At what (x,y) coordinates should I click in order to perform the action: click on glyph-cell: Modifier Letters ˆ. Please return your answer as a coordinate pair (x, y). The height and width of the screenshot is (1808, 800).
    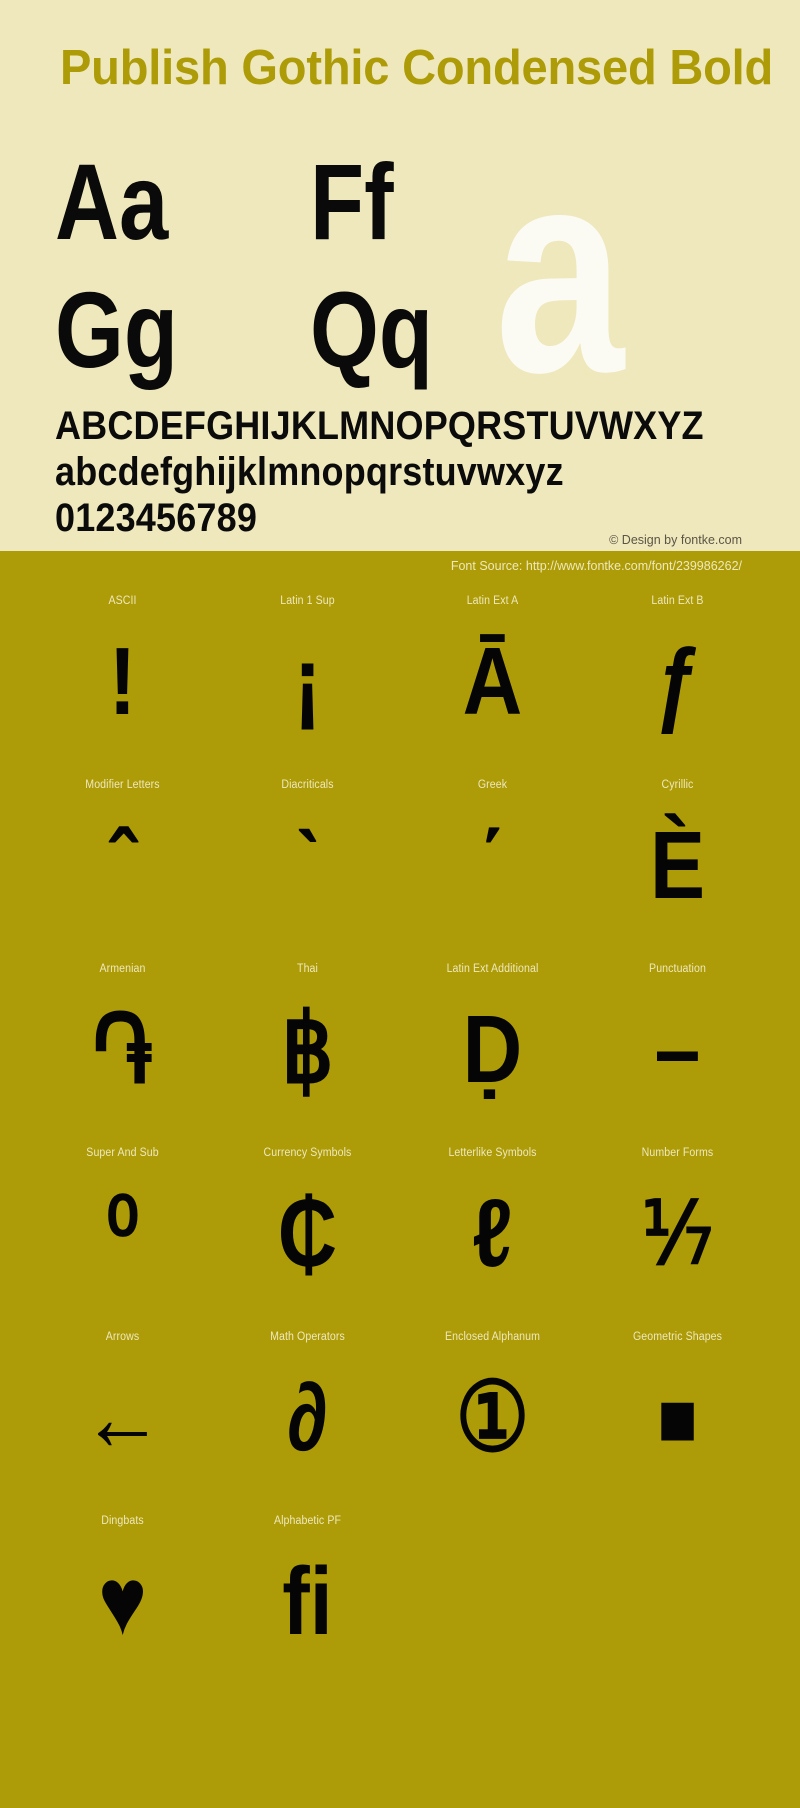
    Looking at the image, I should click on (122, 859).